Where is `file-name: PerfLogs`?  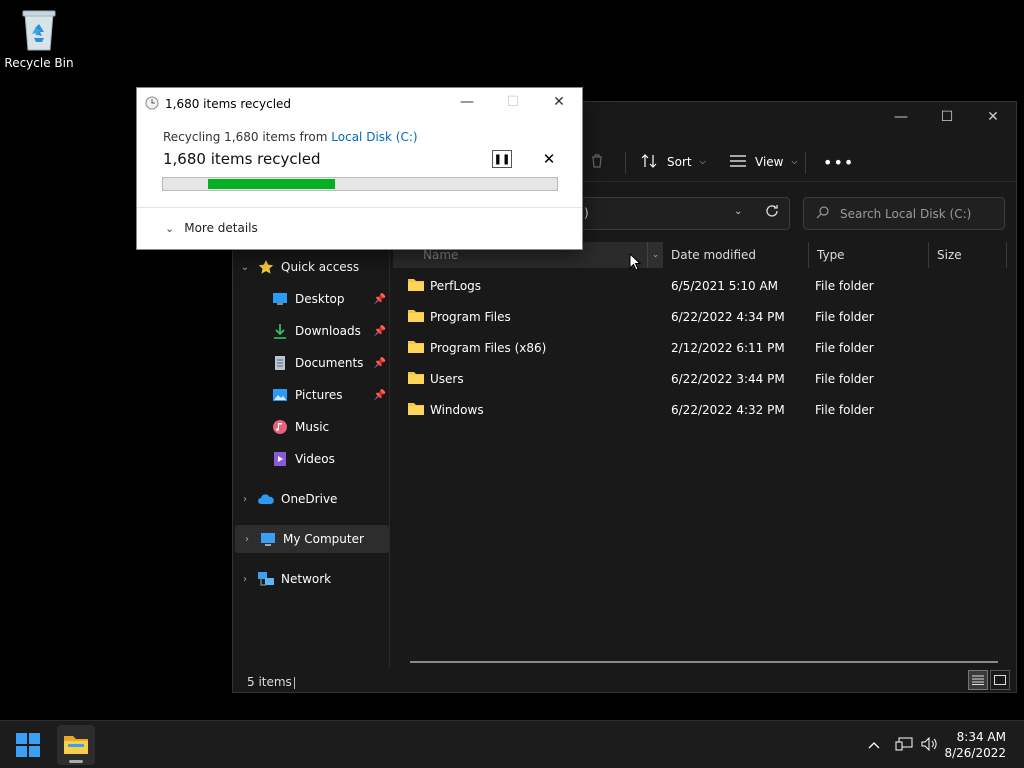 file-name: PerfLogs is located at coordinates (456, 286).